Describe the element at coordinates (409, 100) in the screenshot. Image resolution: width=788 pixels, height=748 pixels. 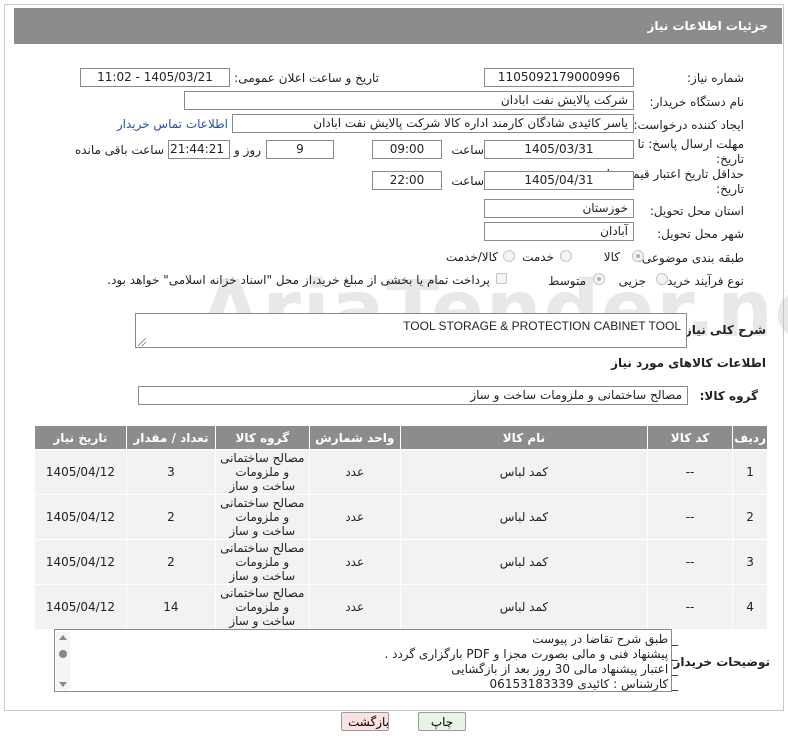
I see `buyer-org-field: شرکت پالایش نفت ابادان` at that location.